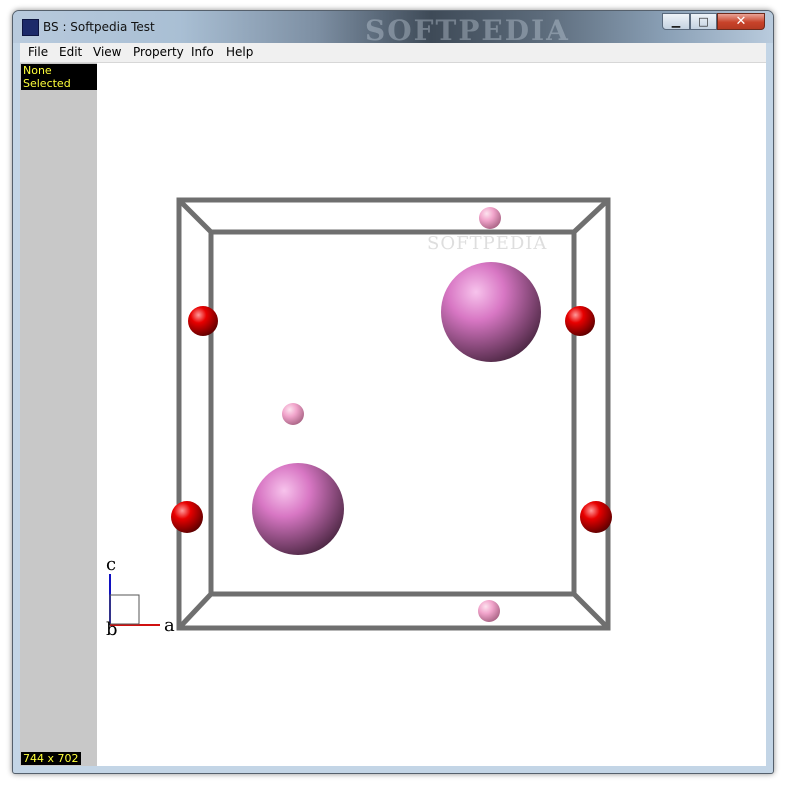 Image resolution: width=792 pixels, height=792 pixels. I want to click on axis-a-label: a, so click(169, 625).